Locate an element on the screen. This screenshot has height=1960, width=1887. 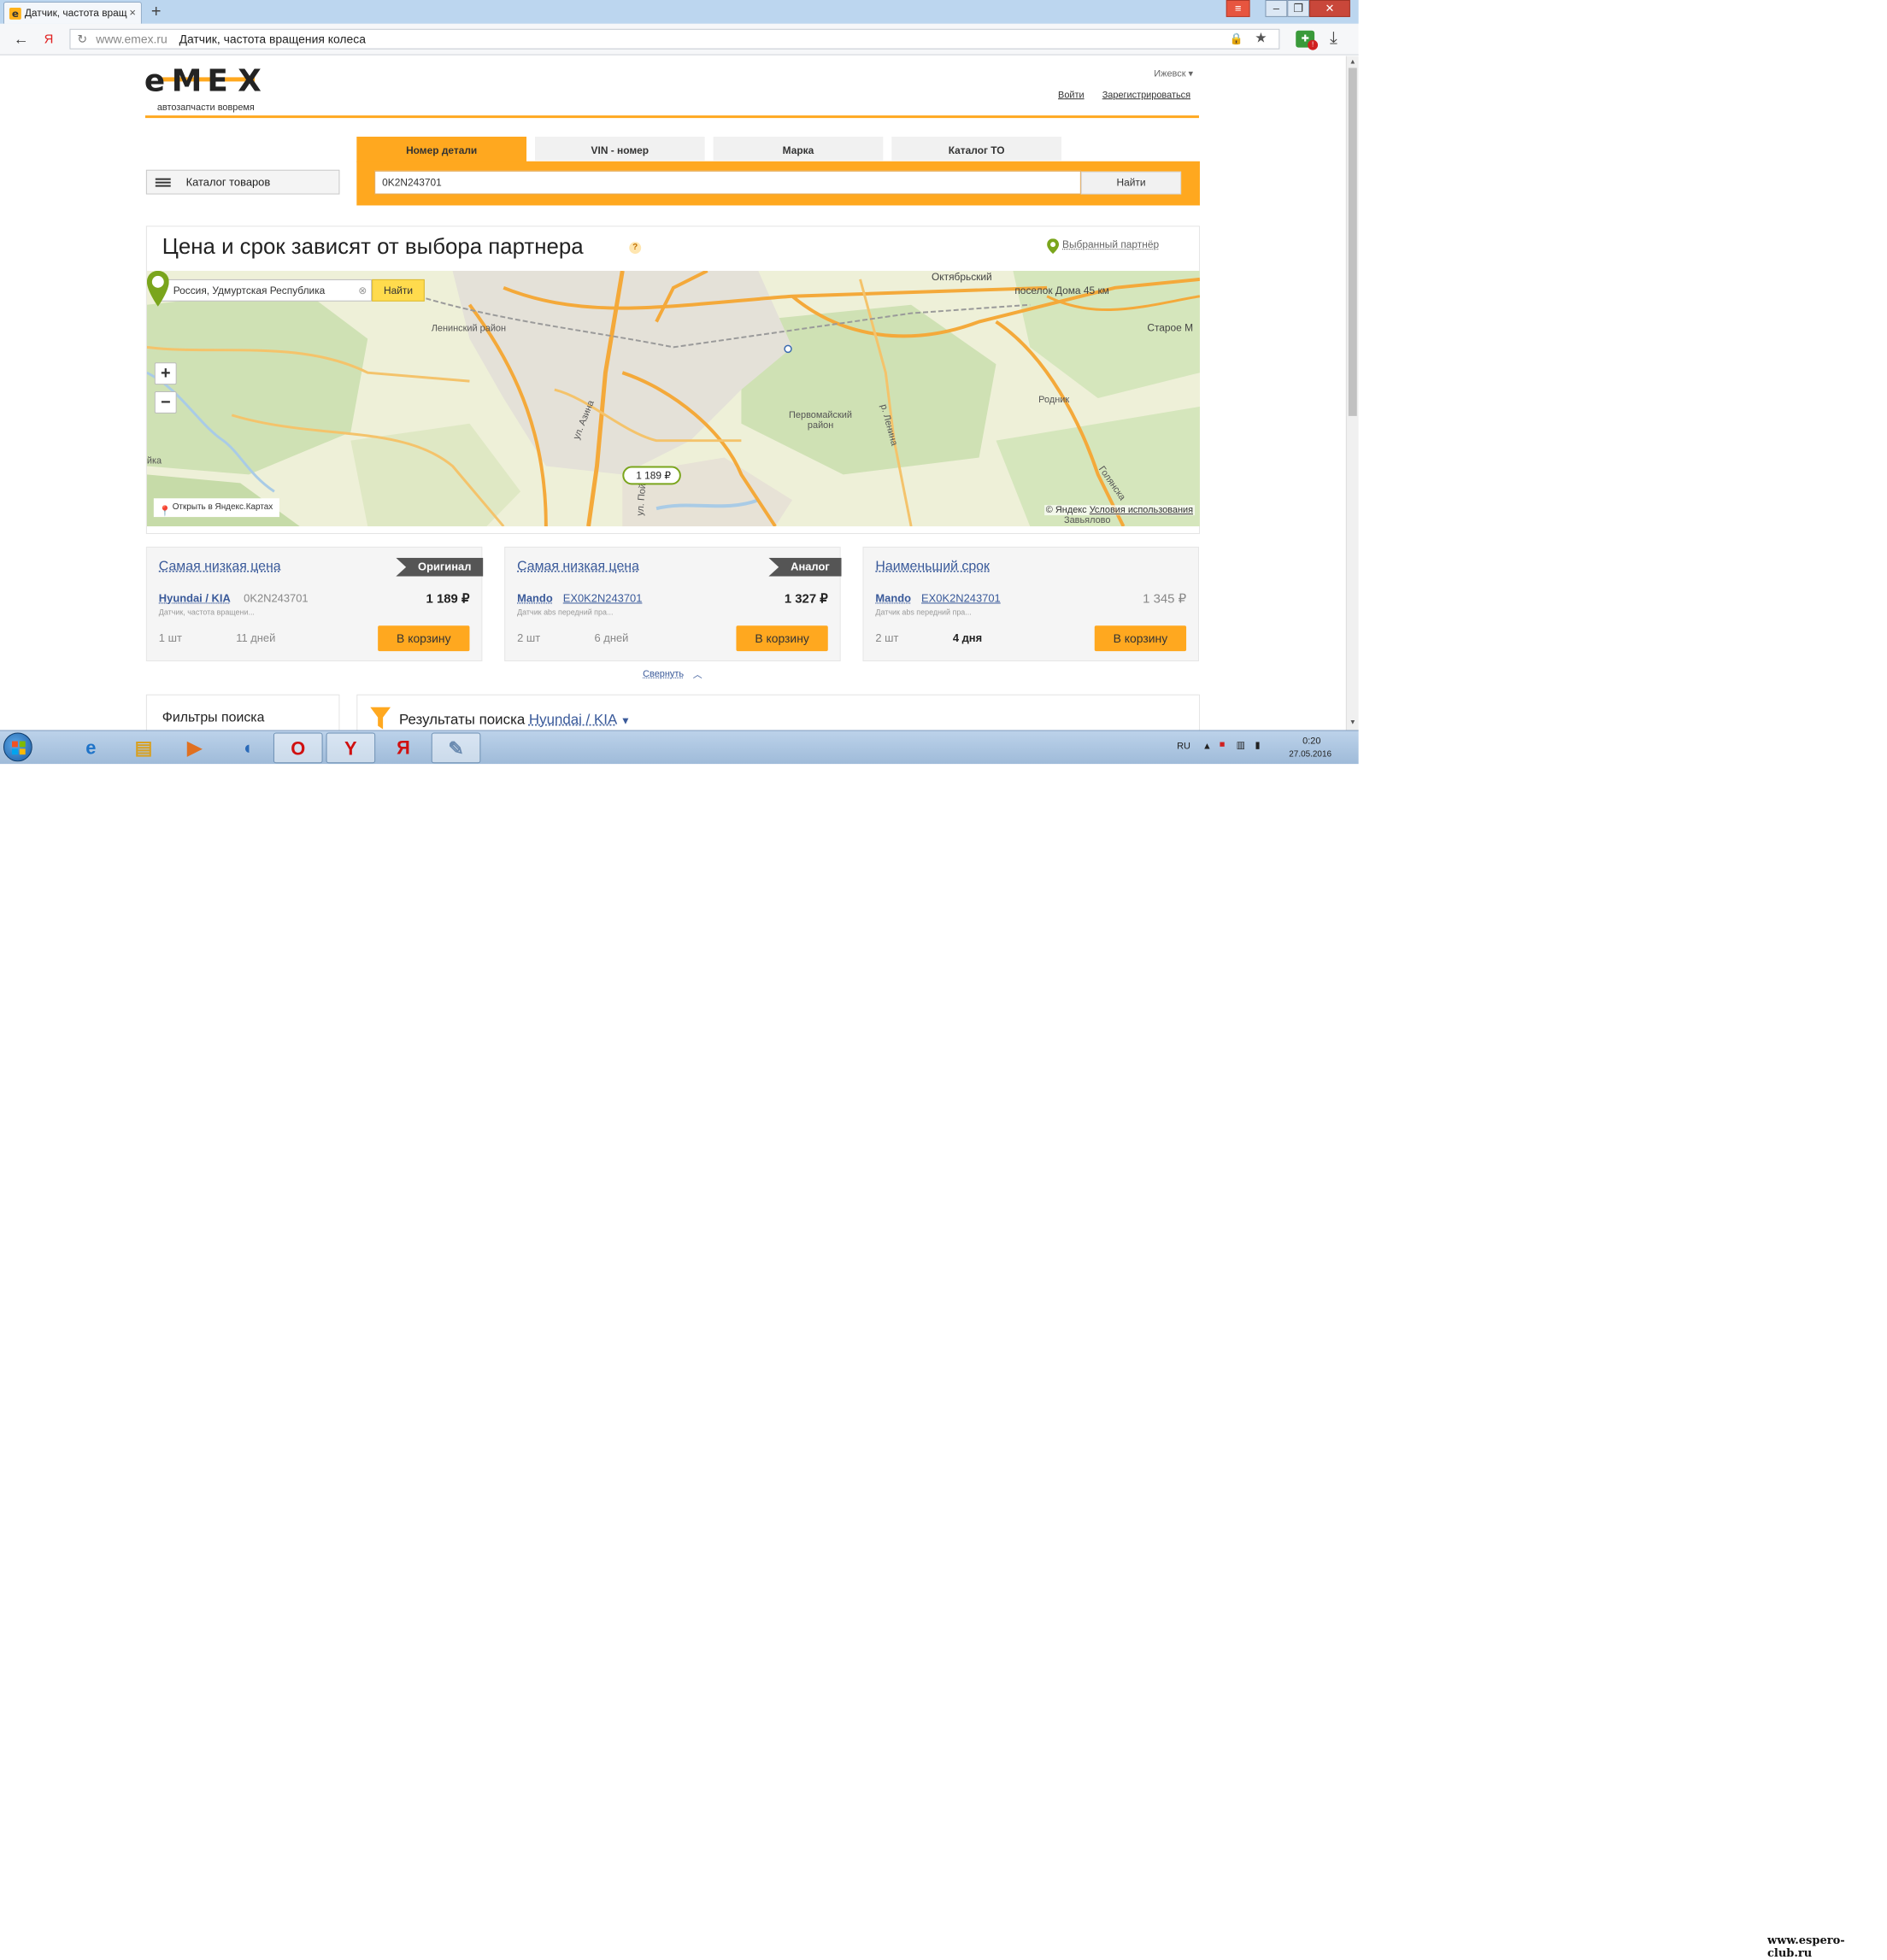
tab-vin: VIN - номер is located at coordinates (620, 149).